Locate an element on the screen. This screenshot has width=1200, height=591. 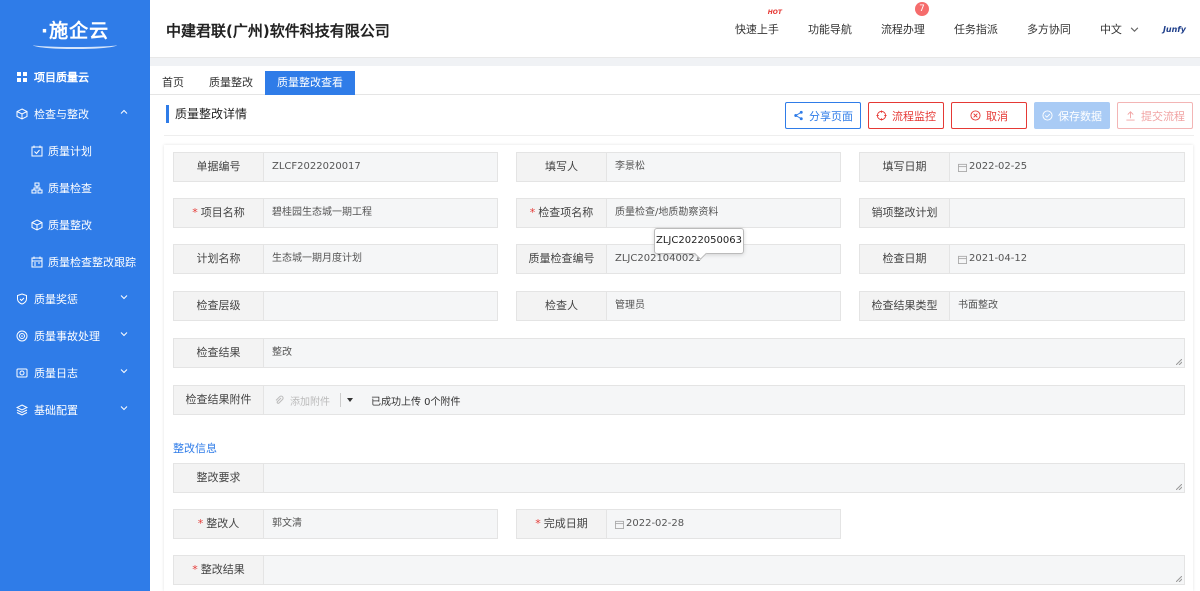
requirement-field: 整改要求 is located at coordinates (679, 478).